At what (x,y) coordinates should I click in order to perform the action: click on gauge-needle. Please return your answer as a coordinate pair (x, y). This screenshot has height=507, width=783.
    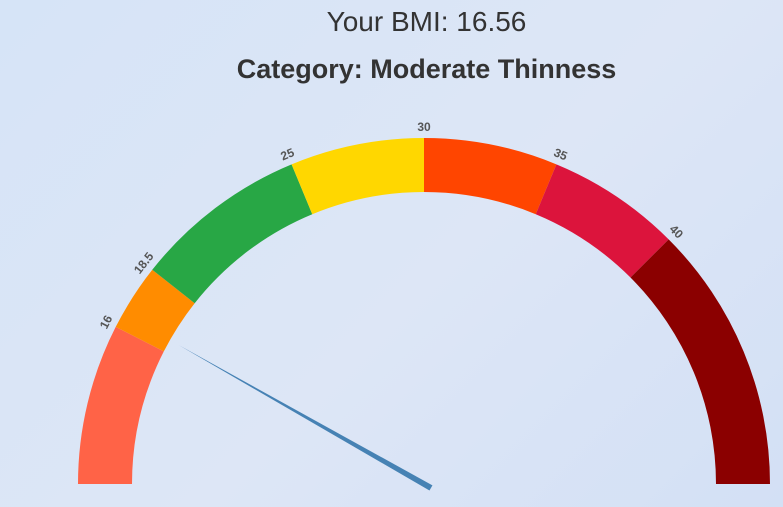
    Looking at the image, I should click on (305, 418).